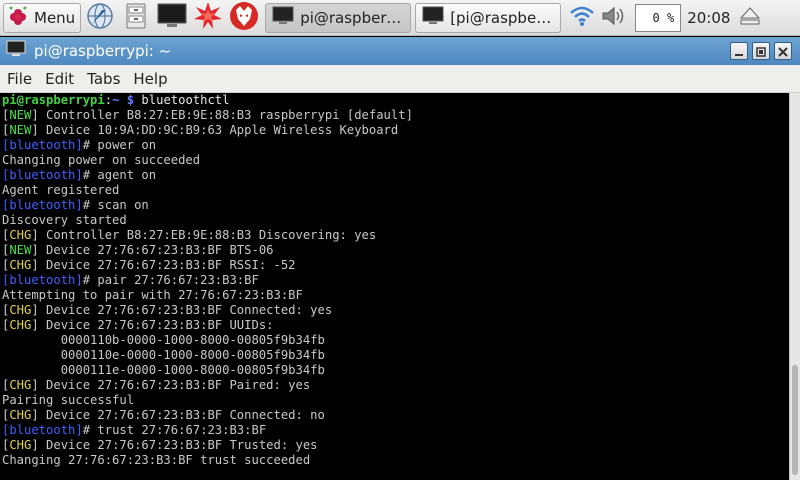 The width and height of the screenshot is (800, 480). Describe the element at coordinates (152, 325) in the screenshot. I see `terminal-text: ] Device 27:76:67:23:B3:BF UUIDs:` at that location.